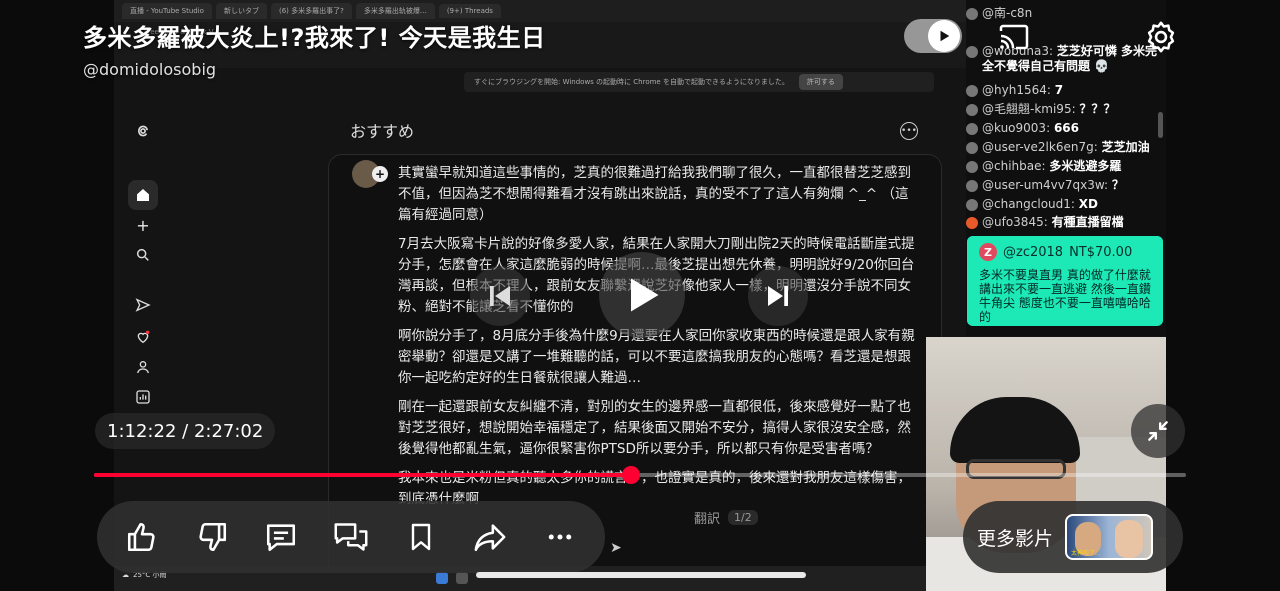  I want to click on chat-message: @chihbae: 多米逃避多羅, so click(1066, 166).